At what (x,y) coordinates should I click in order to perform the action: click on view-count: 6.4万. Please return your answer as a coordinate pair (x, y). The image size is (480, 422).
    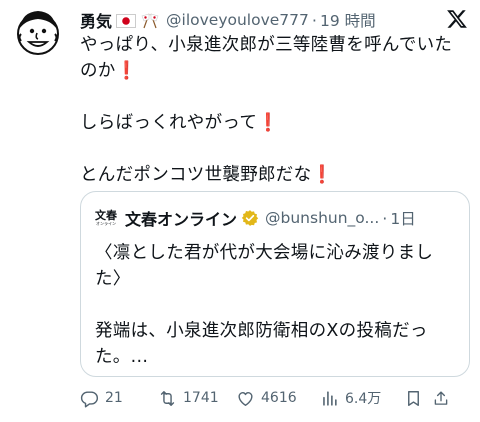
    Looking at the image, I should click on (363, 399).